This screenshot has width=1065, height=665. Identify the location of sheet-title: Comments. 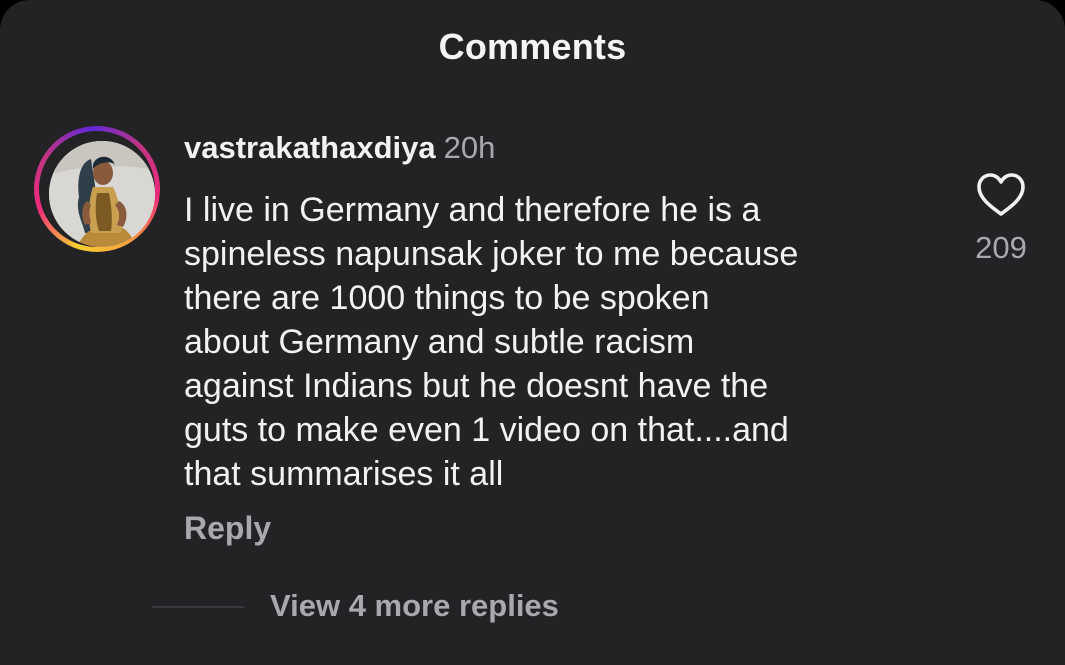
(532, 46).